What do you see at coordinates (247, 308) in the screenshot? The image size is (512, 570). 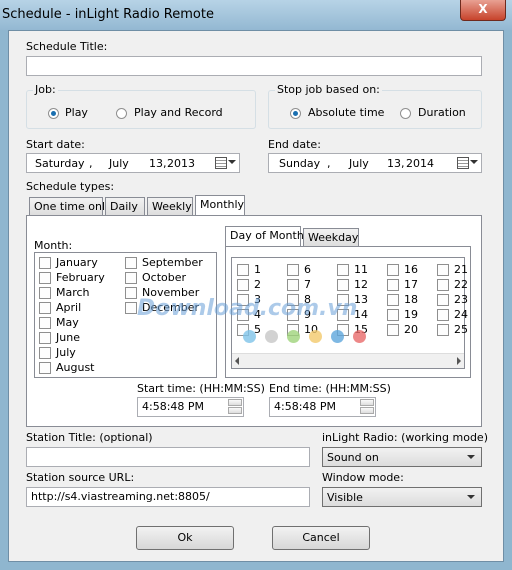 I see `watermark-text: Download.com.vn` at bounding box center [247, 308].